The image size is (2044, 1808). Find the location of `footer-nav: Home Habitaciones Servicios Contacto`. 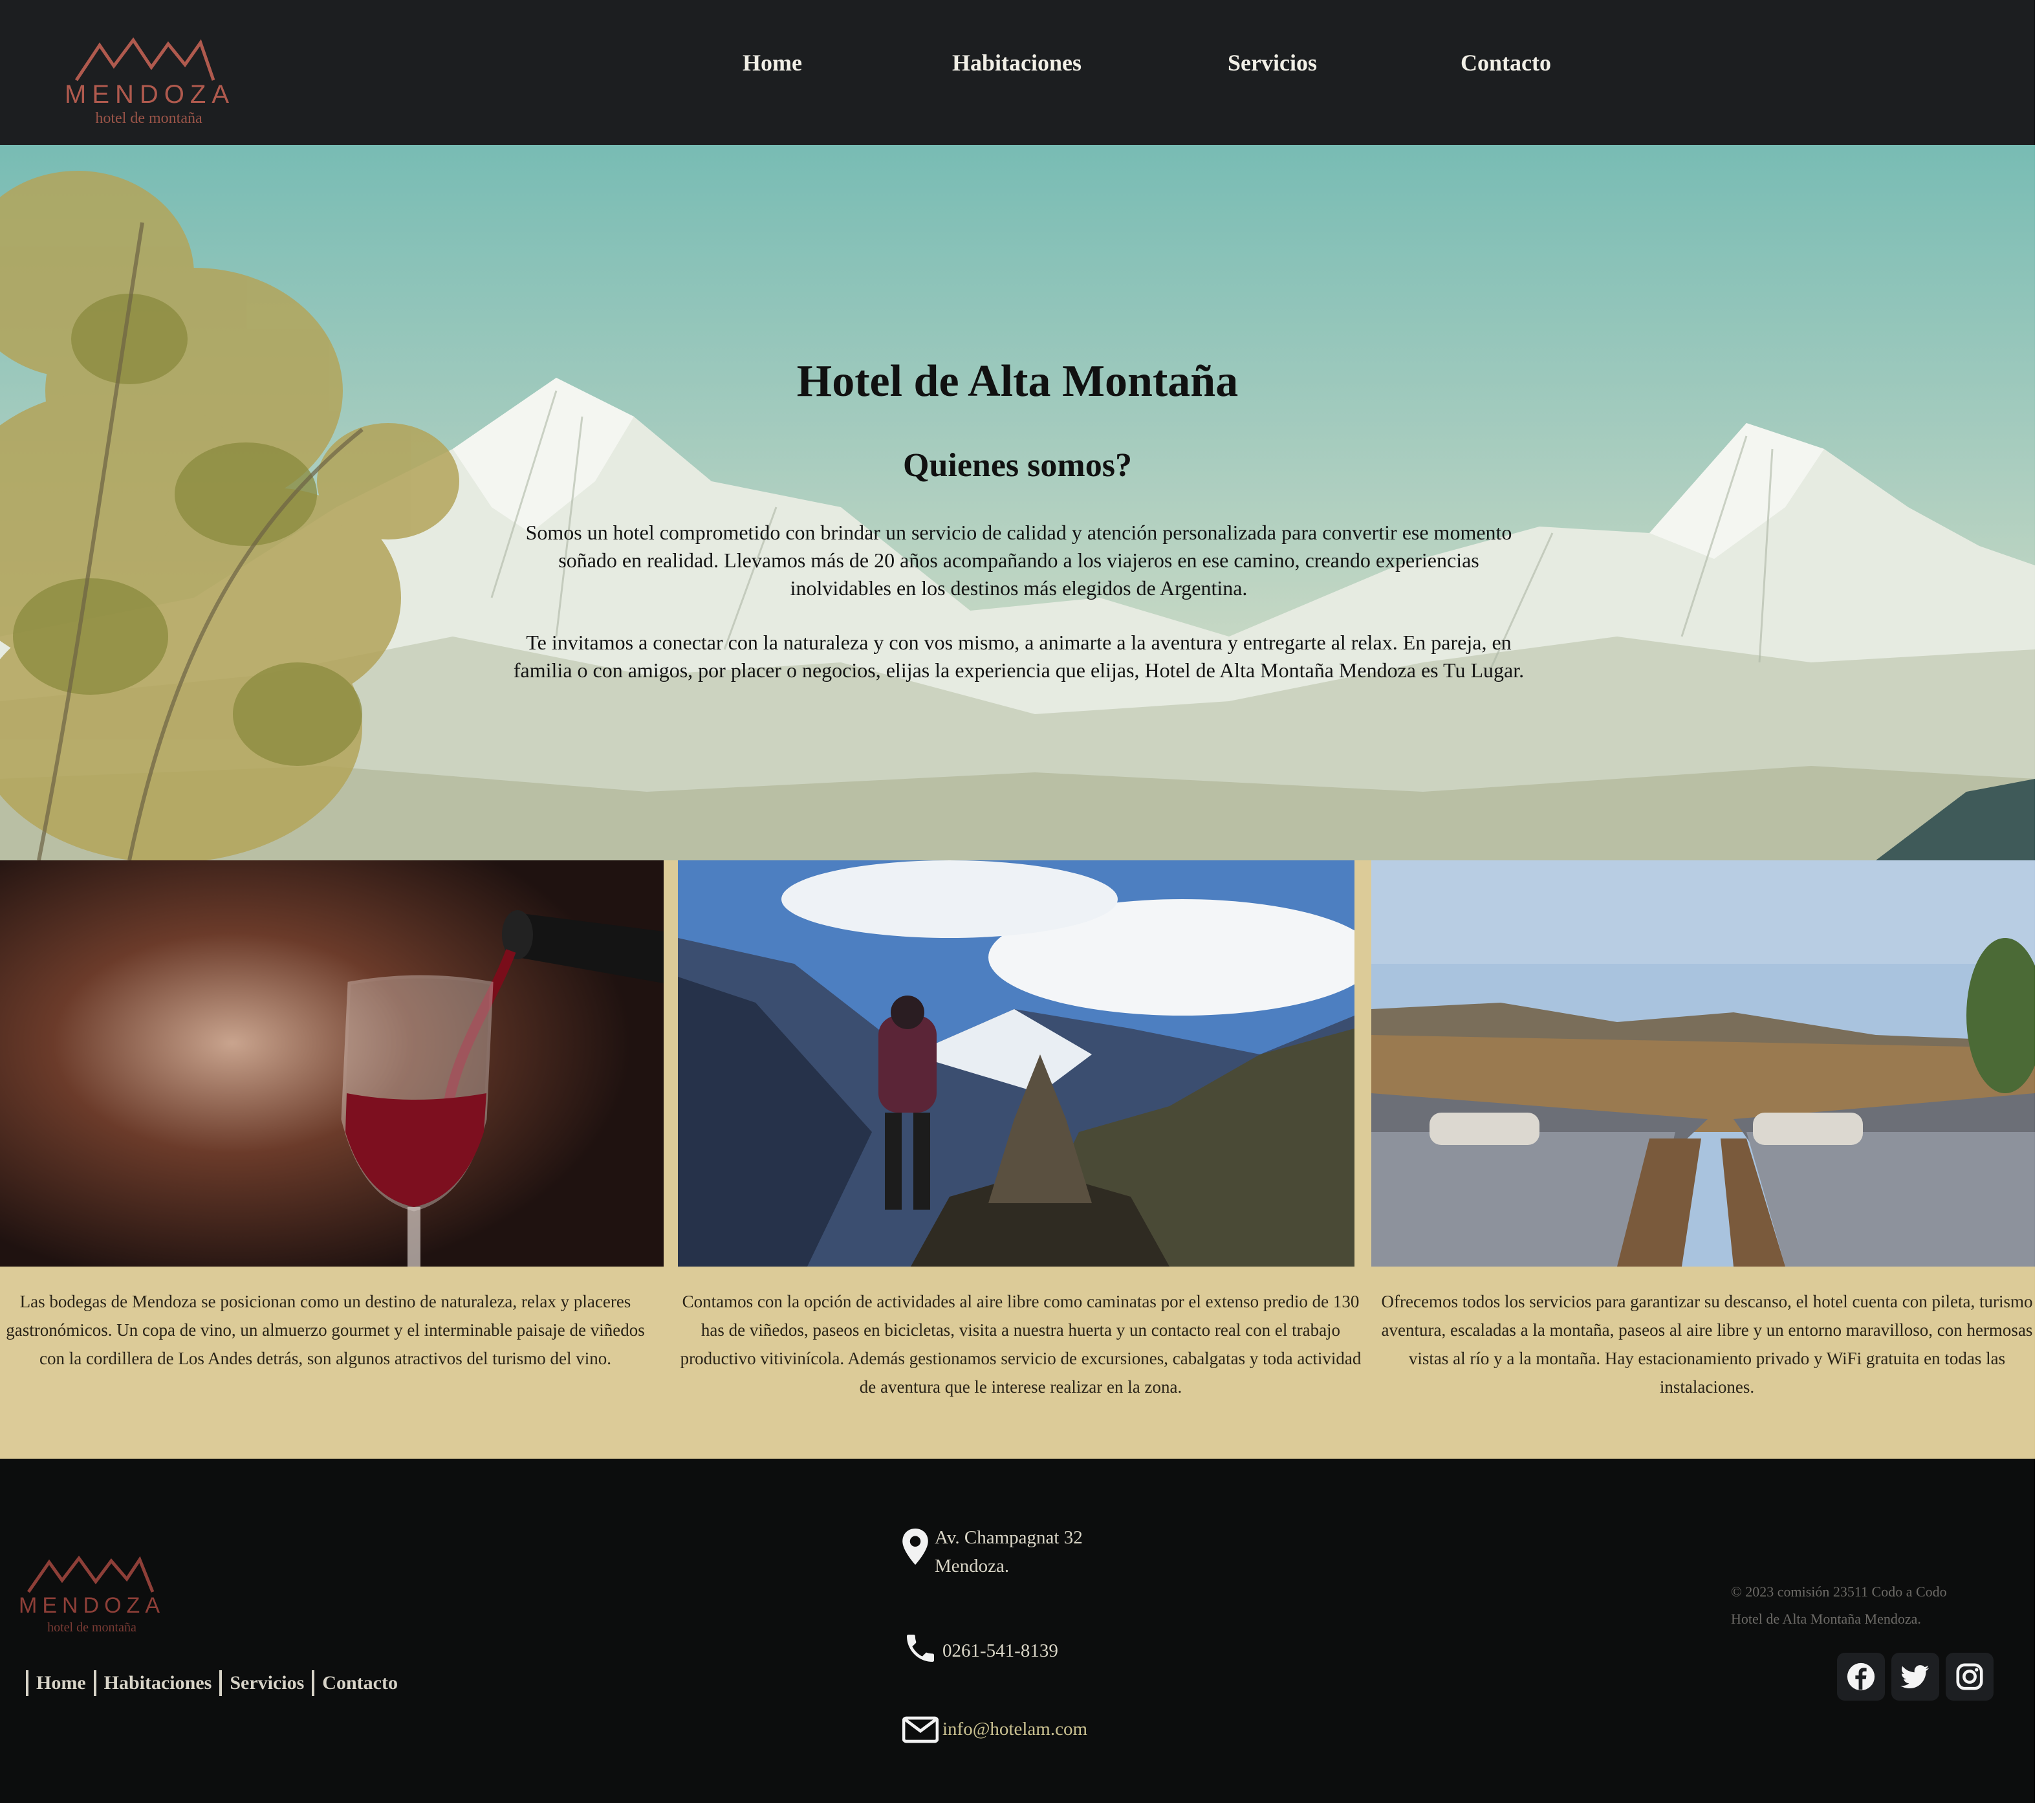

footer-nav: Home Habitaciones Servicios Contacto is located at coordinates (208, 1683).